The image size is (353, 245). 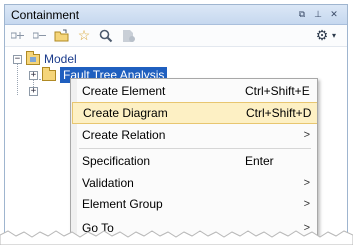 I want to click on element-icon, so click(x=128, y=36).